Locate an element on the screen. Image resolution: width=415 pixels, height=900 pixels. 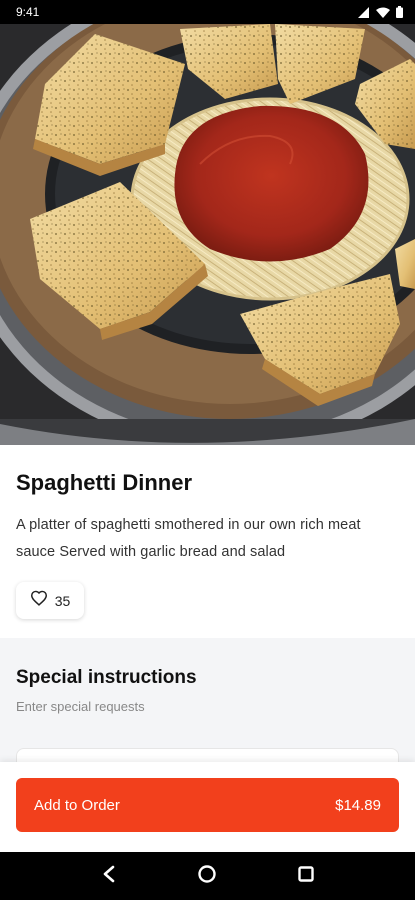
status-time: 9:41 is located at coordinates (28, 12).